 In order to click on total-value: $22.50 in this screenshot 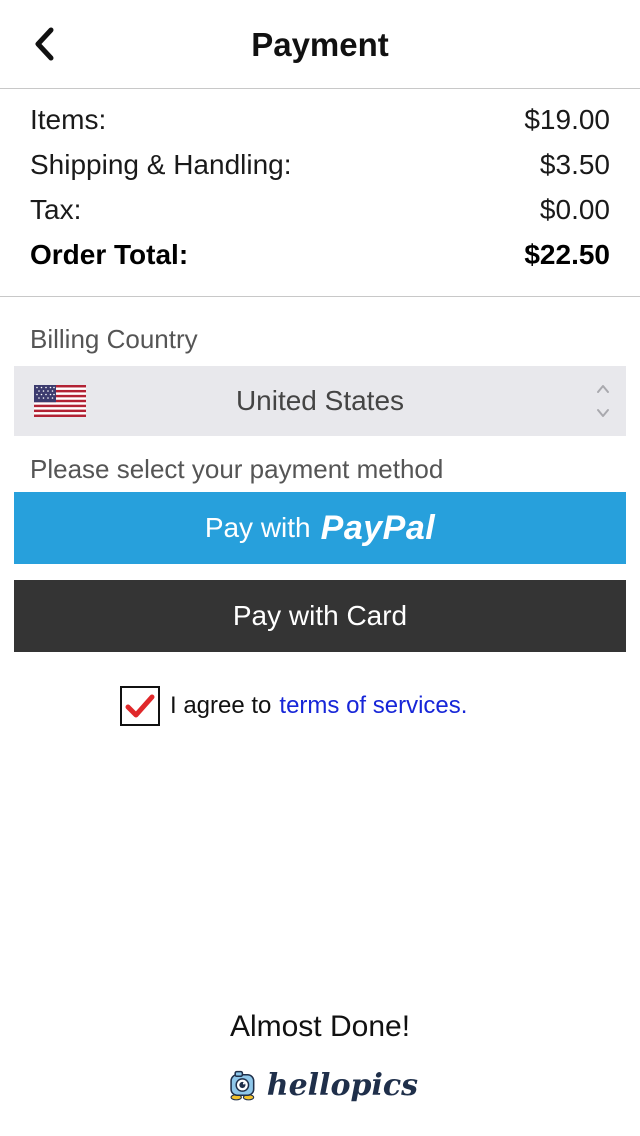, I will do `click(567, 254)`.